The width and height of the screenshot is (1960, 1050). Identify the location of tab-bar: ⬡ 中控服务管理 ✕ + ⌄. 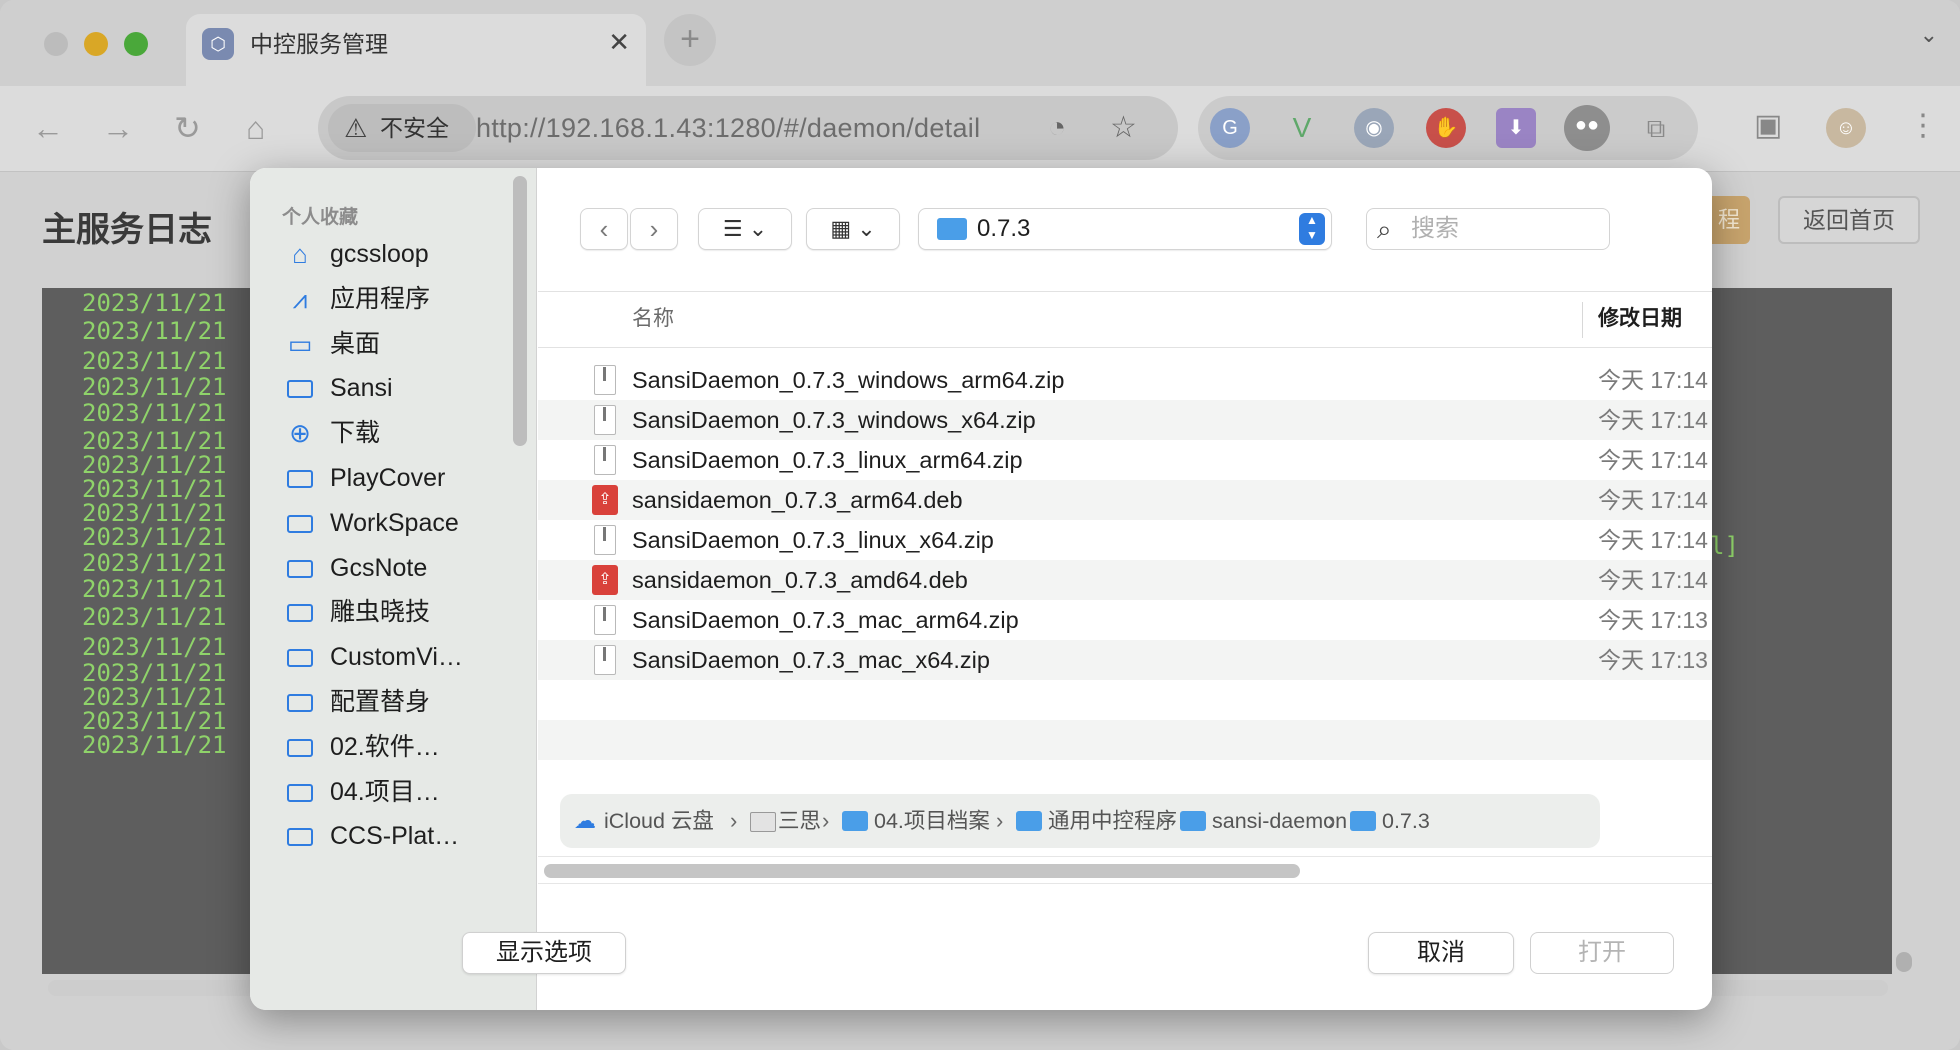
(980, 43).